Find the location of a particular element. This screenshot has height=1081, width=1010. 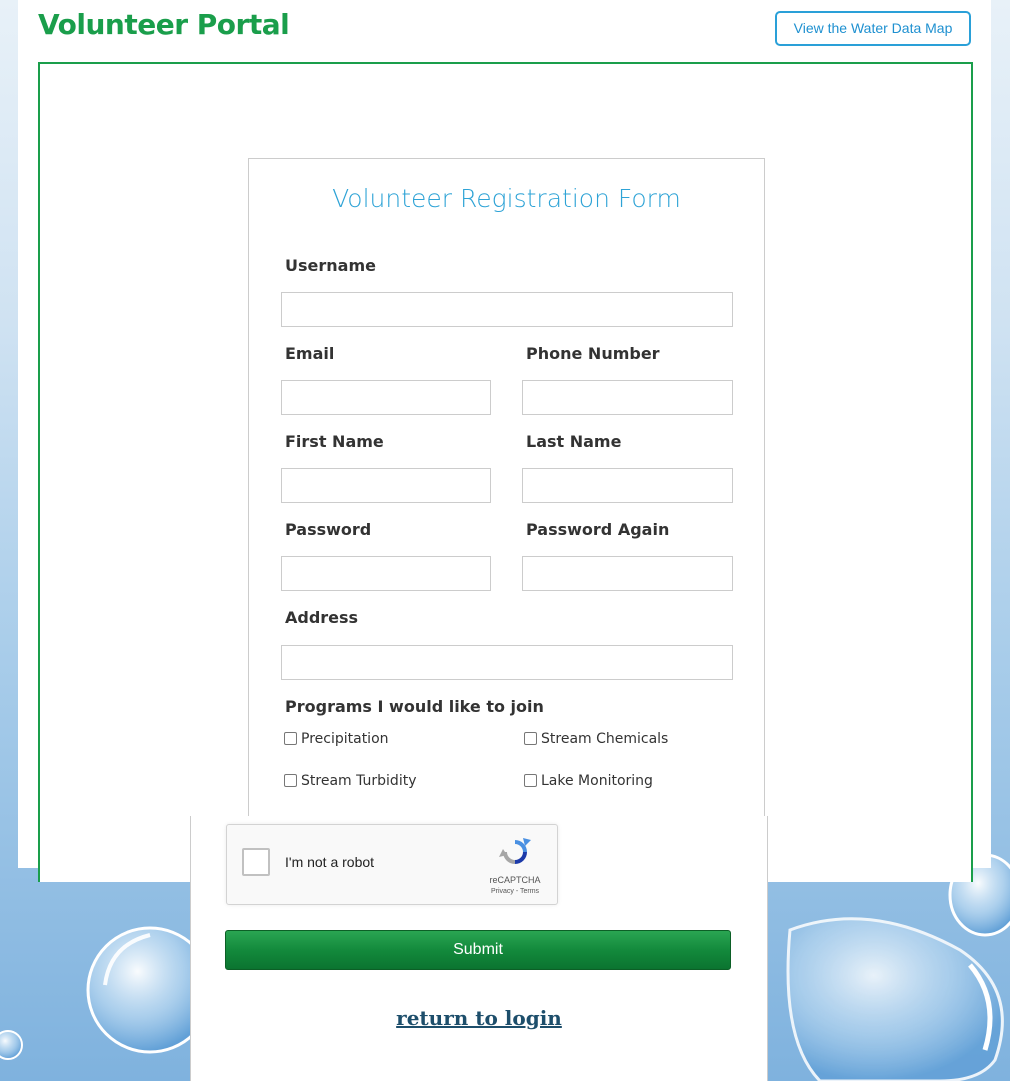

password-again-label: Password Again is located at coordinates (598, 529).